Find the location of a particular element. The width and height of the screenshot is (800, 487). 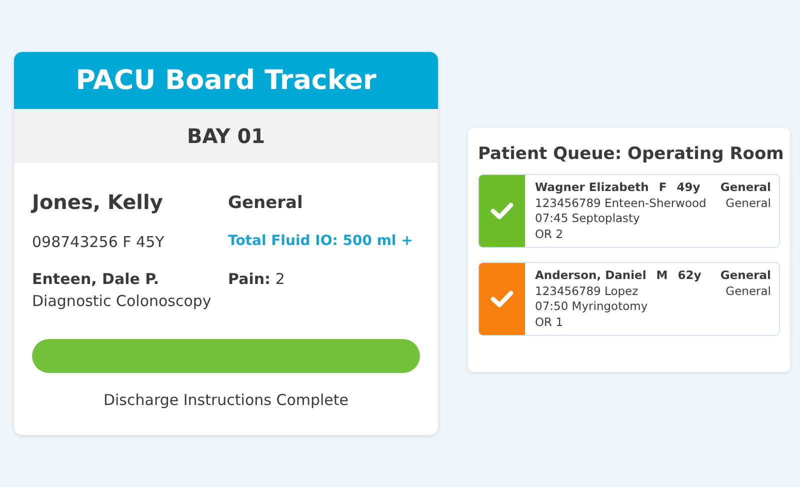

patient-id: 123456789 Lopez is located at coordinates (586, 292).